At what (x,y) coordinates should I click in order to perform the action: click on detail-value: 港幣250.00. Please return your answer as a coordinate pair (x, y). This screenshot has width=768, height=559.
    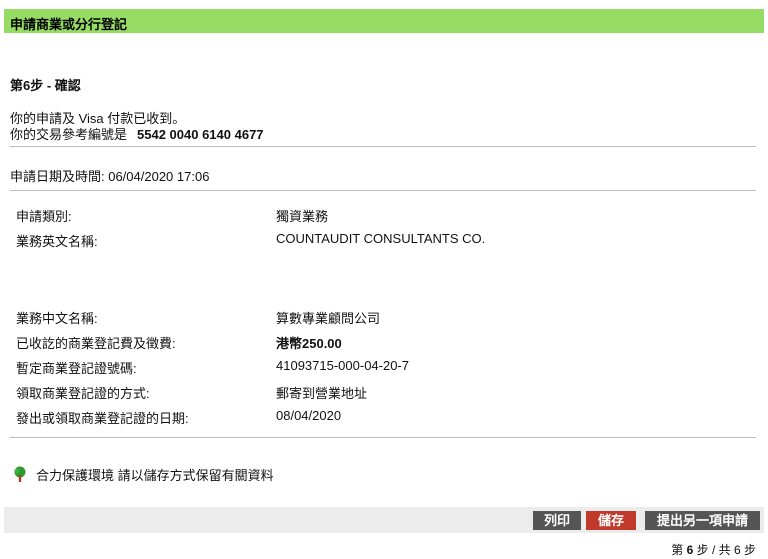
    Looking at the image, I should click on (309, 343).